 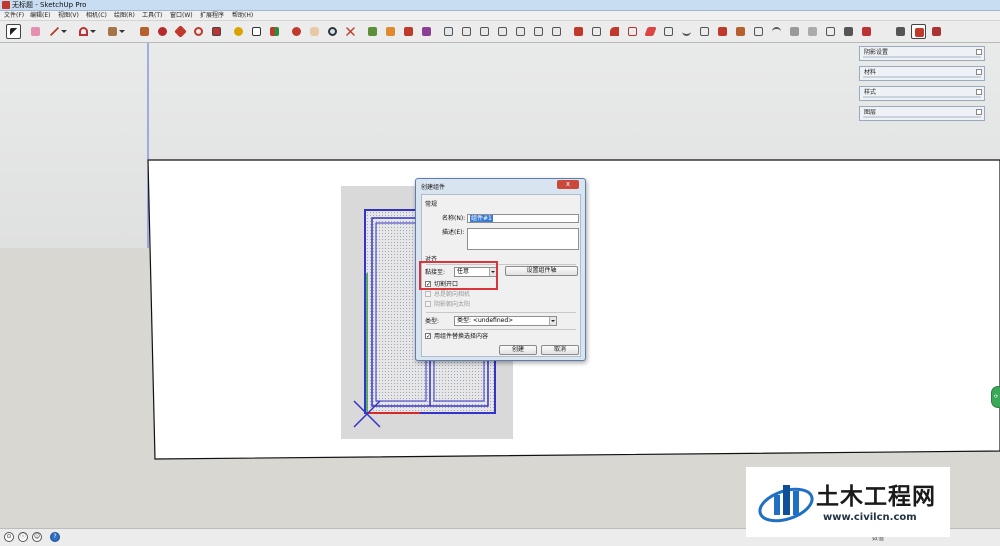 What do you see at coordinates (922, 93) in the screenshot?
I see `tray-styles: 样式` at bounding box center [922, 93].